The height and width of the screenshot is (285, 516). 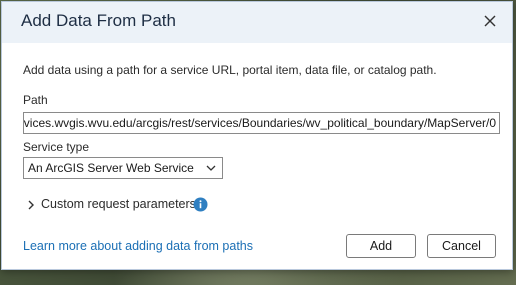 What do you see at coordinates (200, 204) in the screenshot?
I see `info-icon` at bounding box center [200, 204].